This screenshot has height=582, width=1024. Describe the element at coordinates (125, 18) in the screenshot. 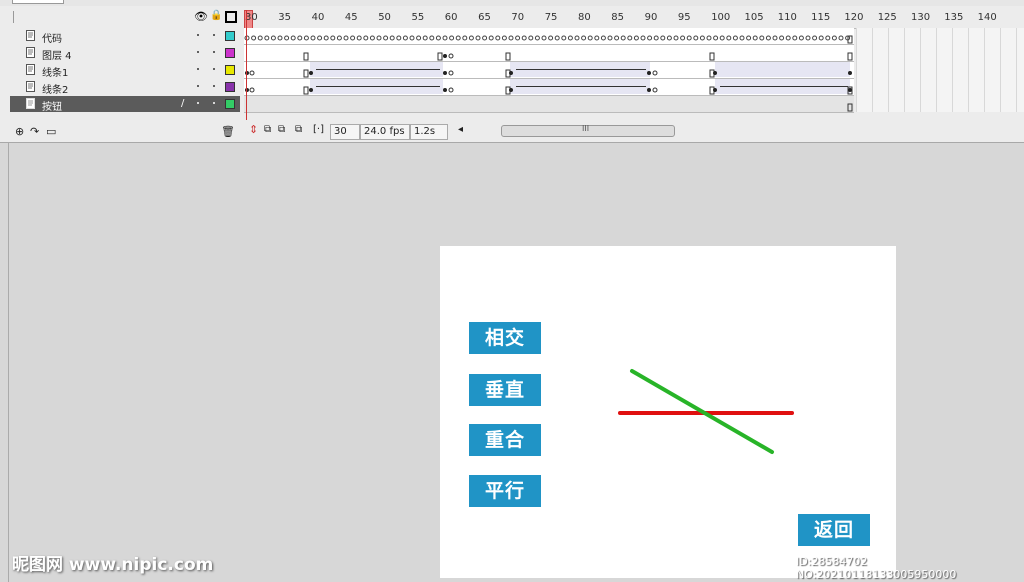

I see `layer-header: 👁 🔒` at that location.